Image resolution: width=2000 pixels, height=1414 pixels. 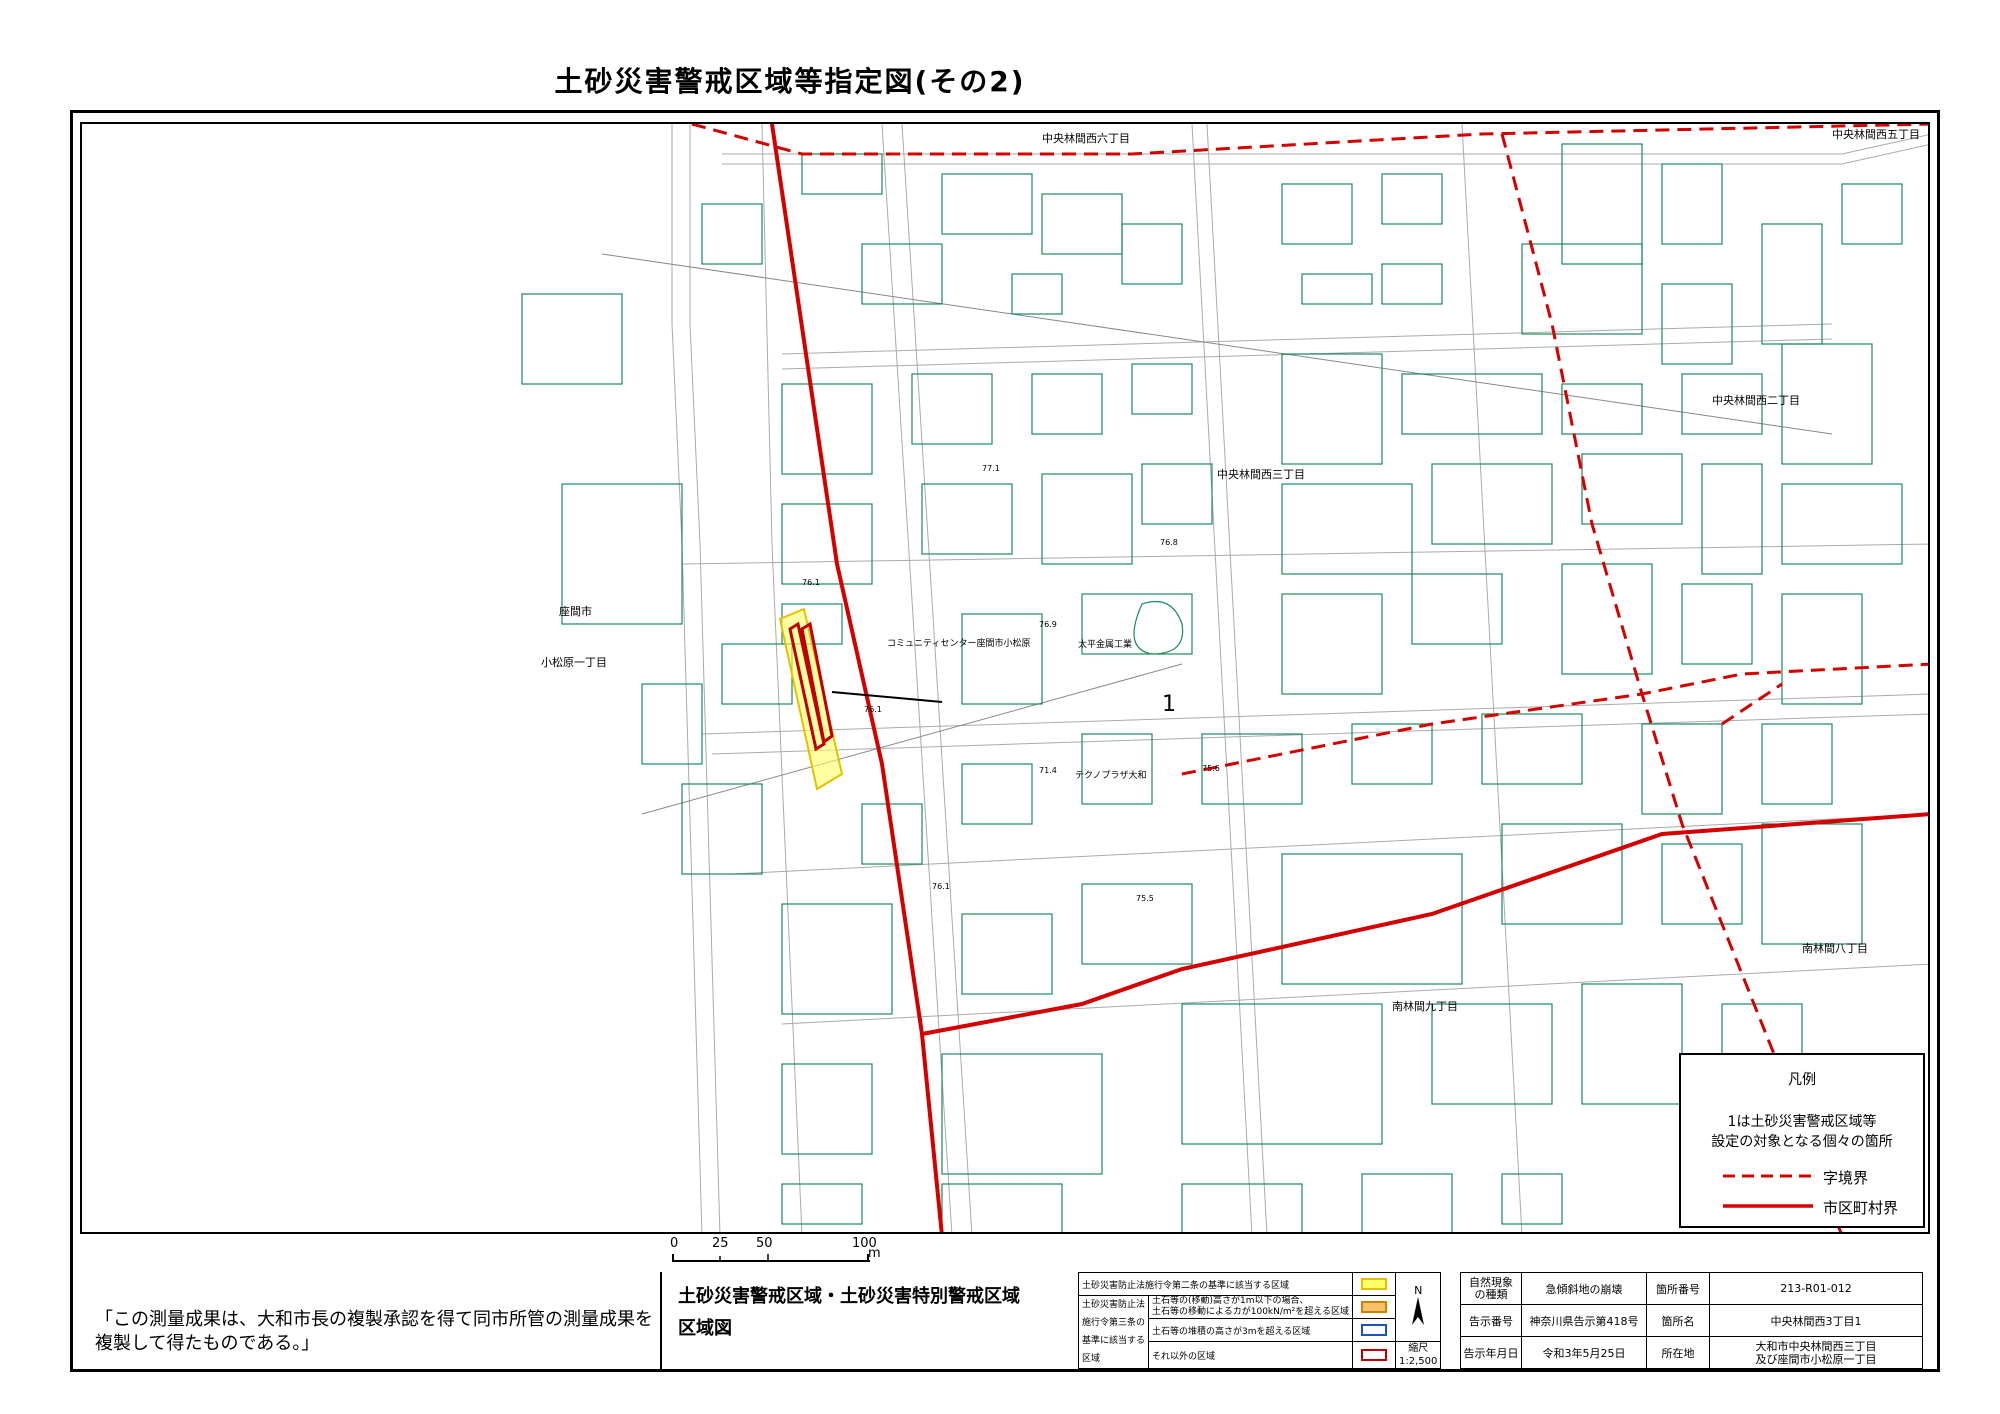 I want to click on zone-row-1-label: 土砂災害防止法施行令第二条の基準に該当する区域, so click(x=1215, y=1284).